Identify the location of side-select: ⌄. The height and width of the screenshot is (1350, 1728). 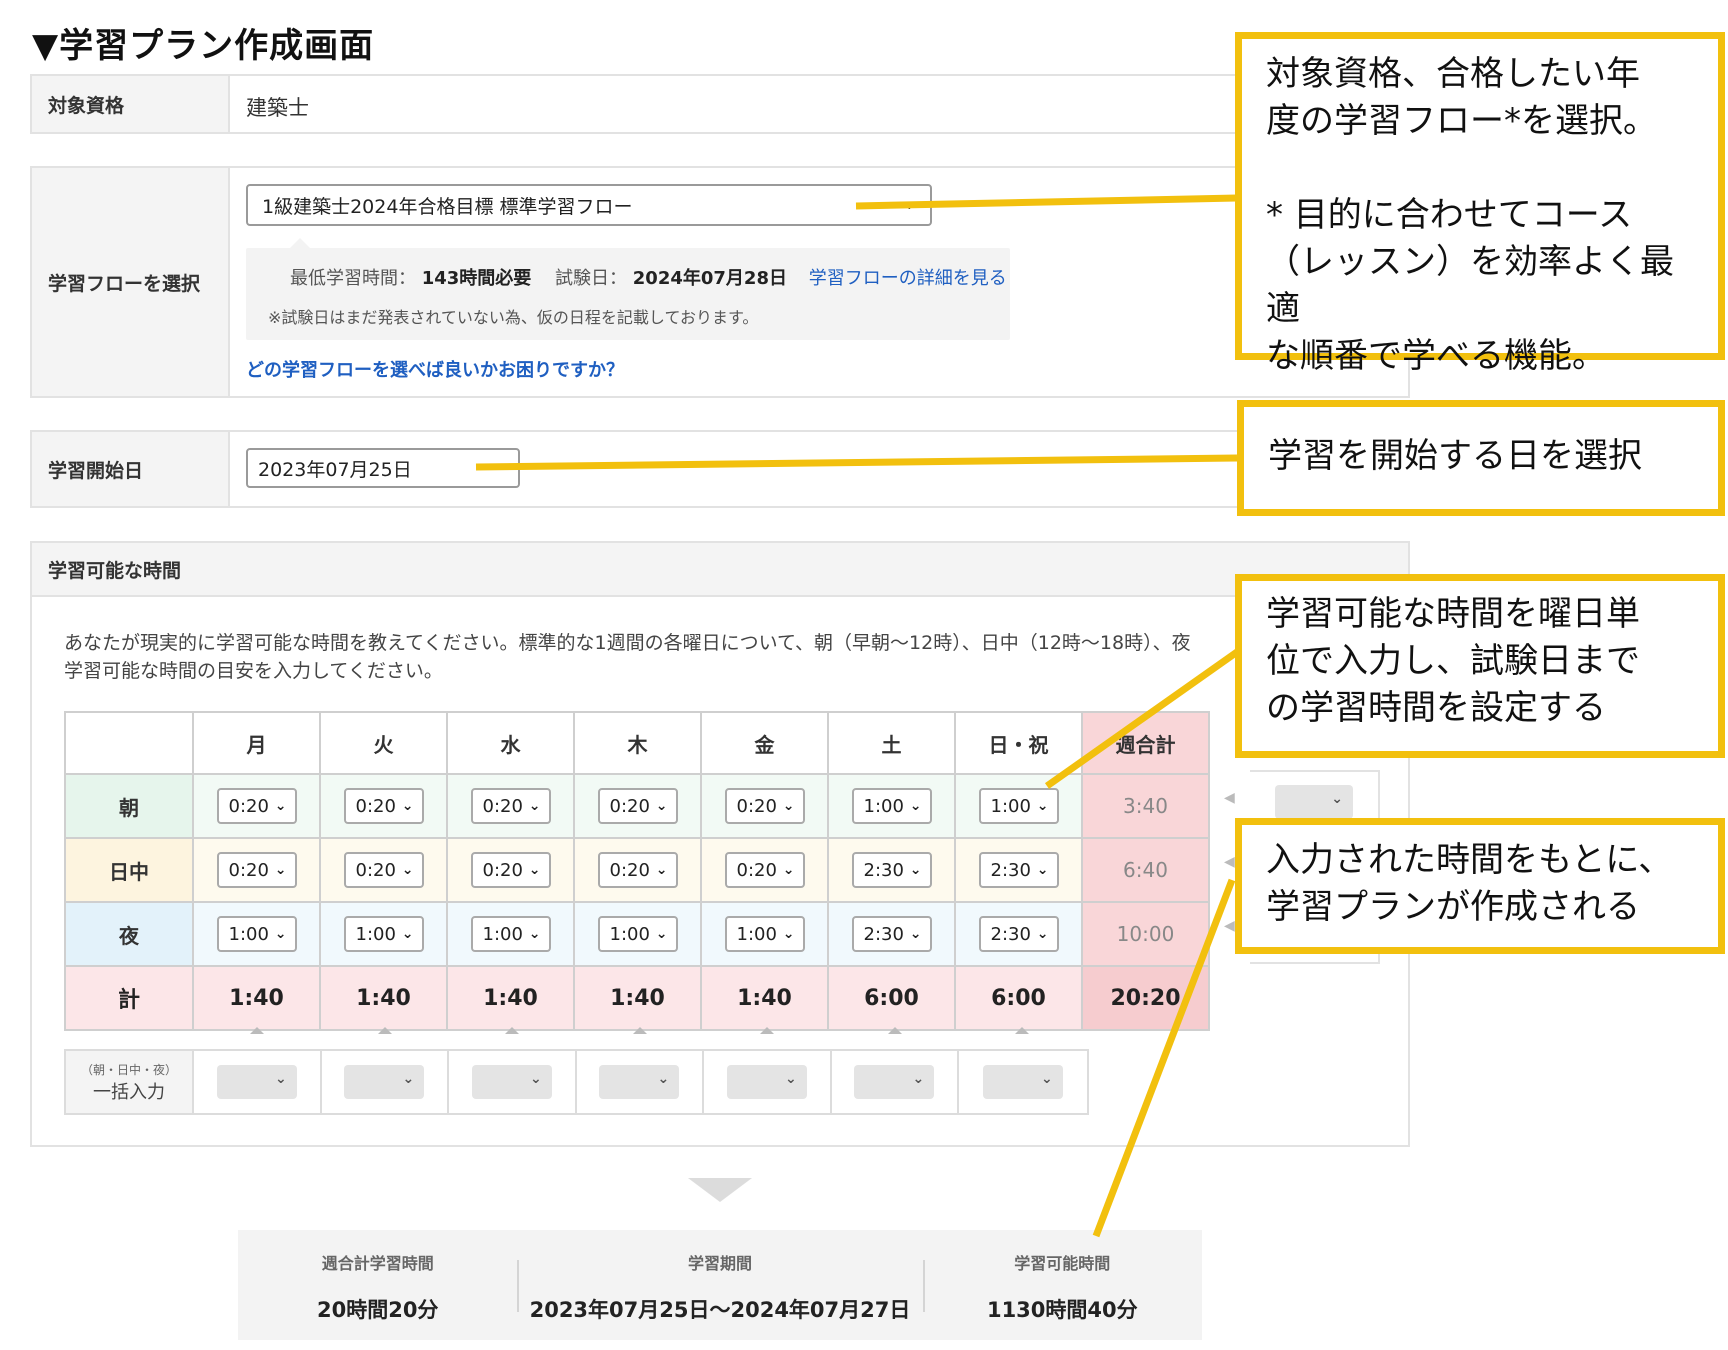
(1314, 802).